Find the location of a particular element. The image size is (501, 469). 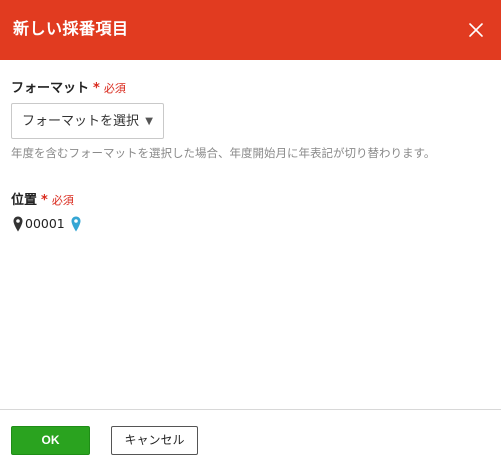

map-pin-icon is located at coordinates (18, 224).